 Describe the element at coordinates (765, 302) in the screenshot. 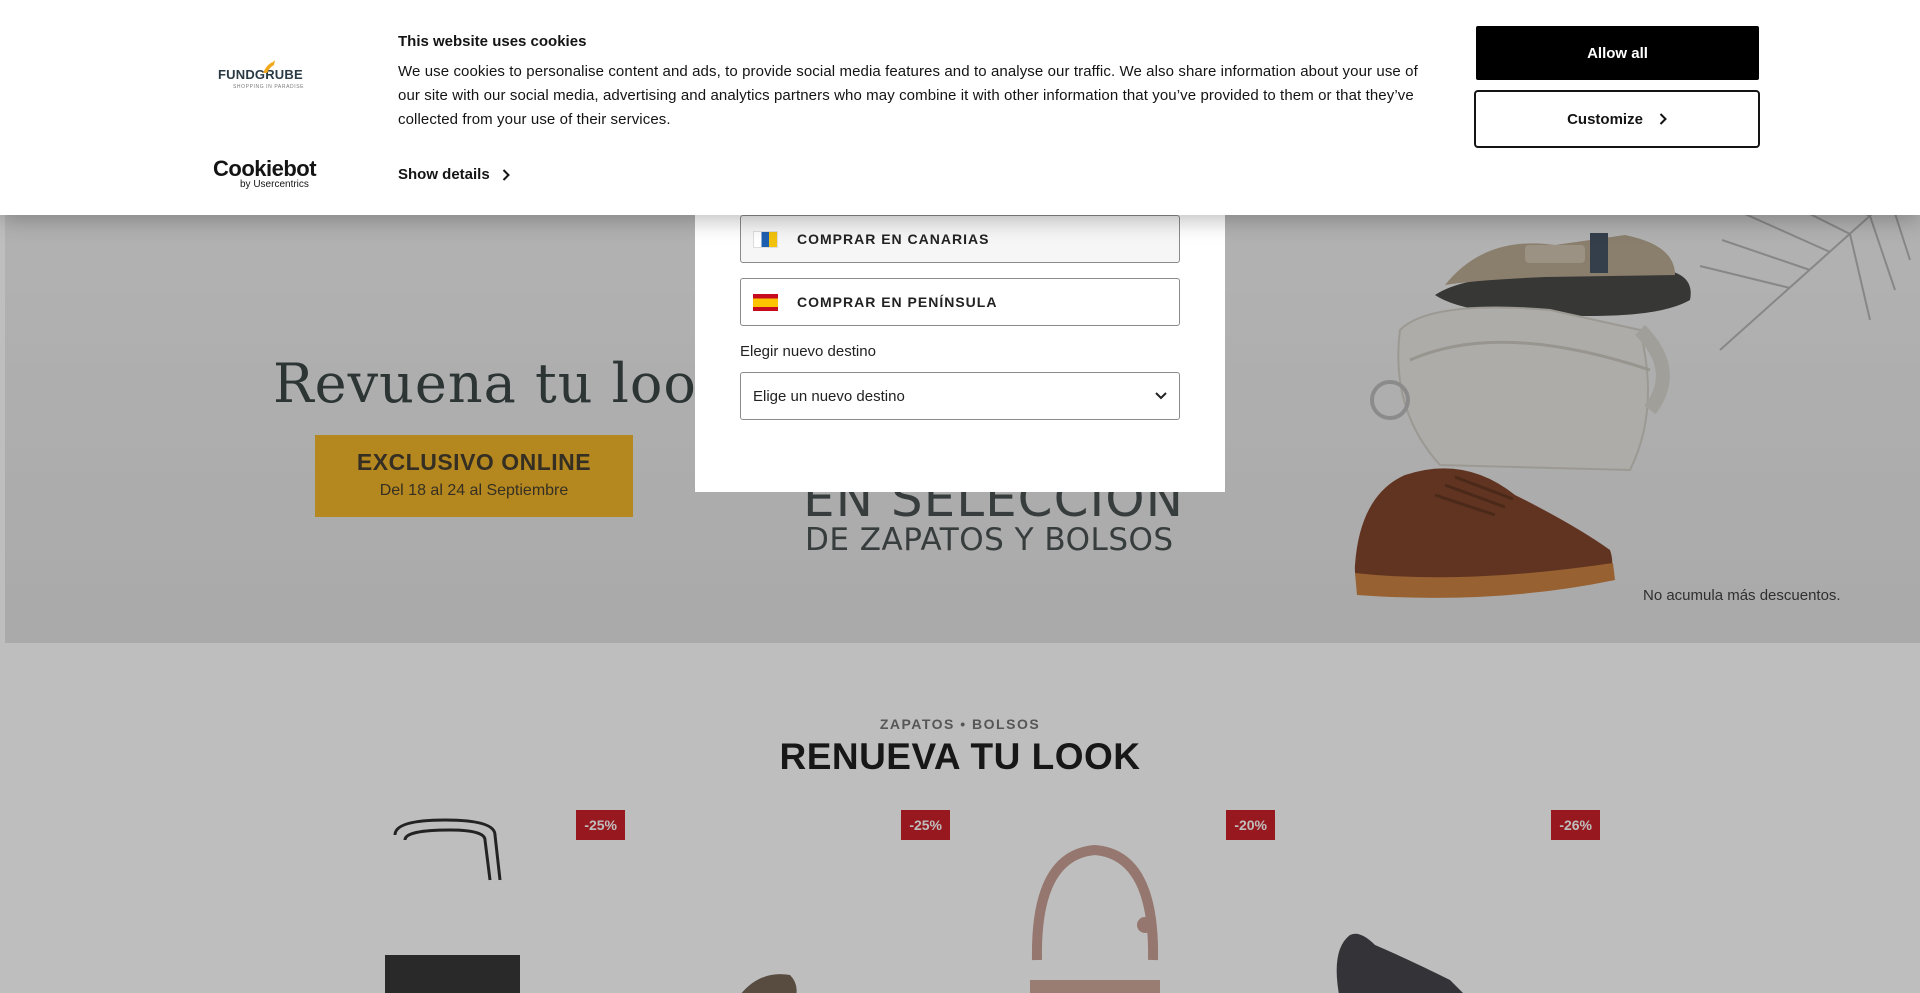

I see `spain-flag-icon` at that location.